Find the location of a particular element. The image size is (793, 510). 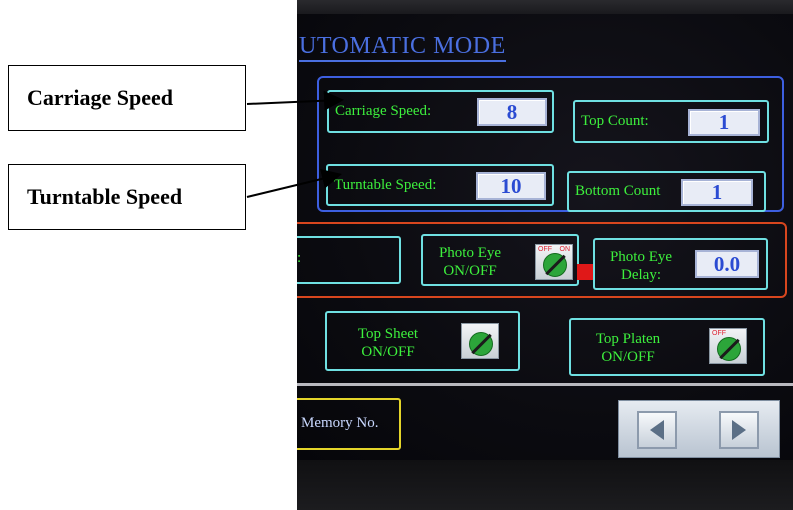

bottom-count-value: 1 is located at coordinates (717, 192).